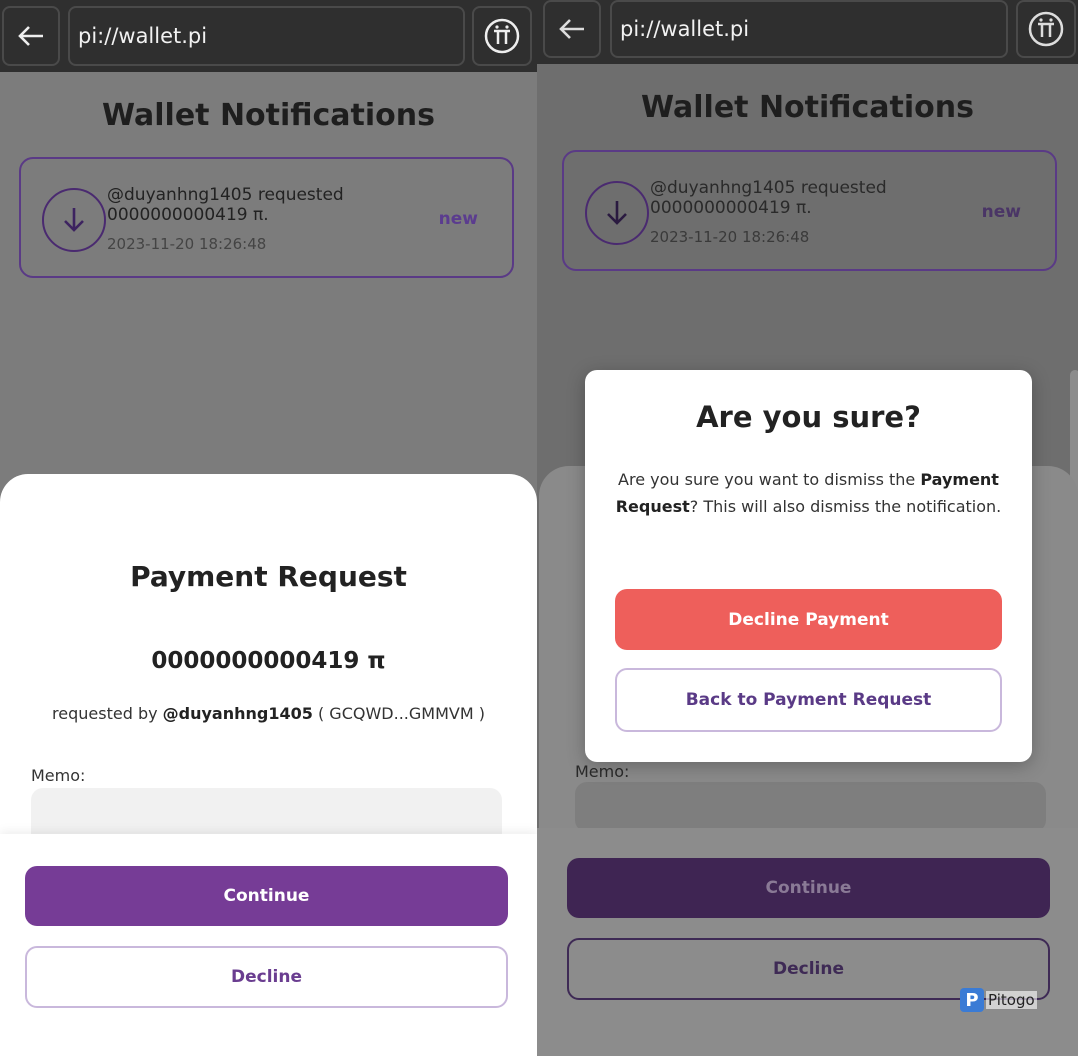 The image size is (1078, 1056). I want to click on dialog-title: Are you sure?, so click(808, 417).